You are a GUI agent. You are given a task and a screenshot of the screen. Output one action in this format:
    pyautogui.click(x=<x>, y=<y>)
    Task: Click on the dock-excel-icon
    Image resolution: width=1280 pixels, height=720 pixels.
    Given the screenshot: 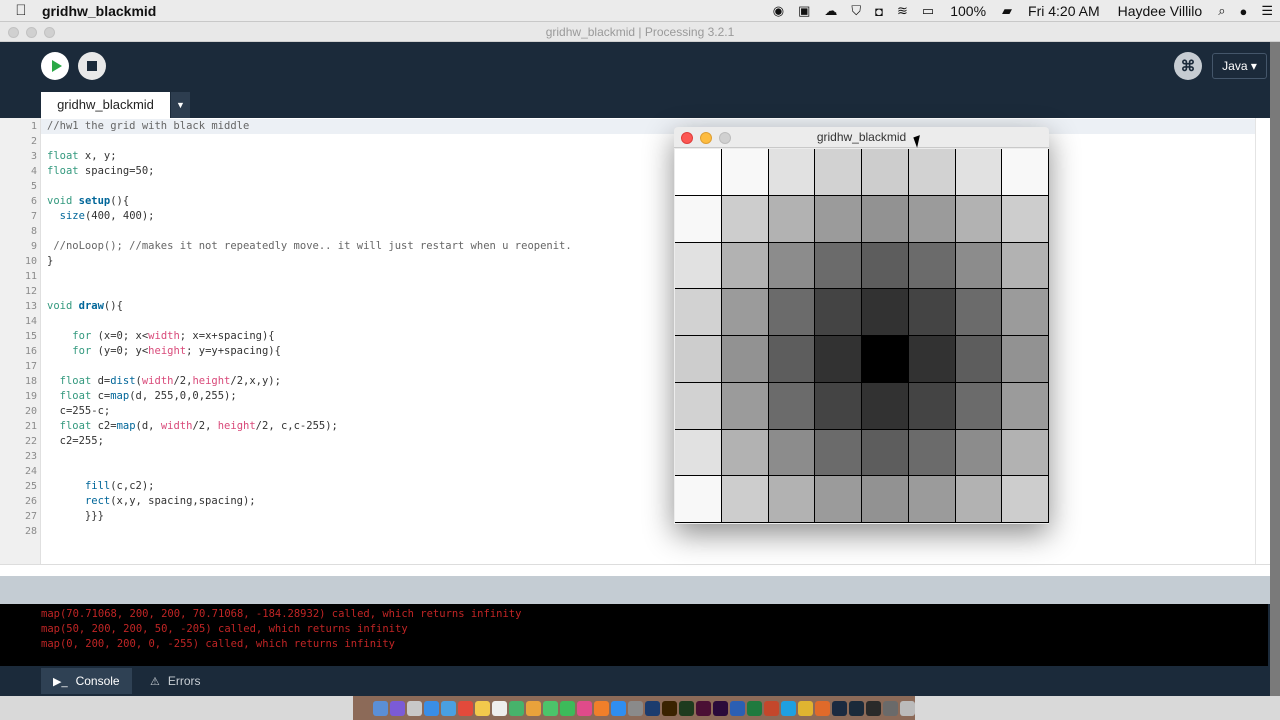 What is the action you would take?
    pyautogui.click(x=754, y=708)
    